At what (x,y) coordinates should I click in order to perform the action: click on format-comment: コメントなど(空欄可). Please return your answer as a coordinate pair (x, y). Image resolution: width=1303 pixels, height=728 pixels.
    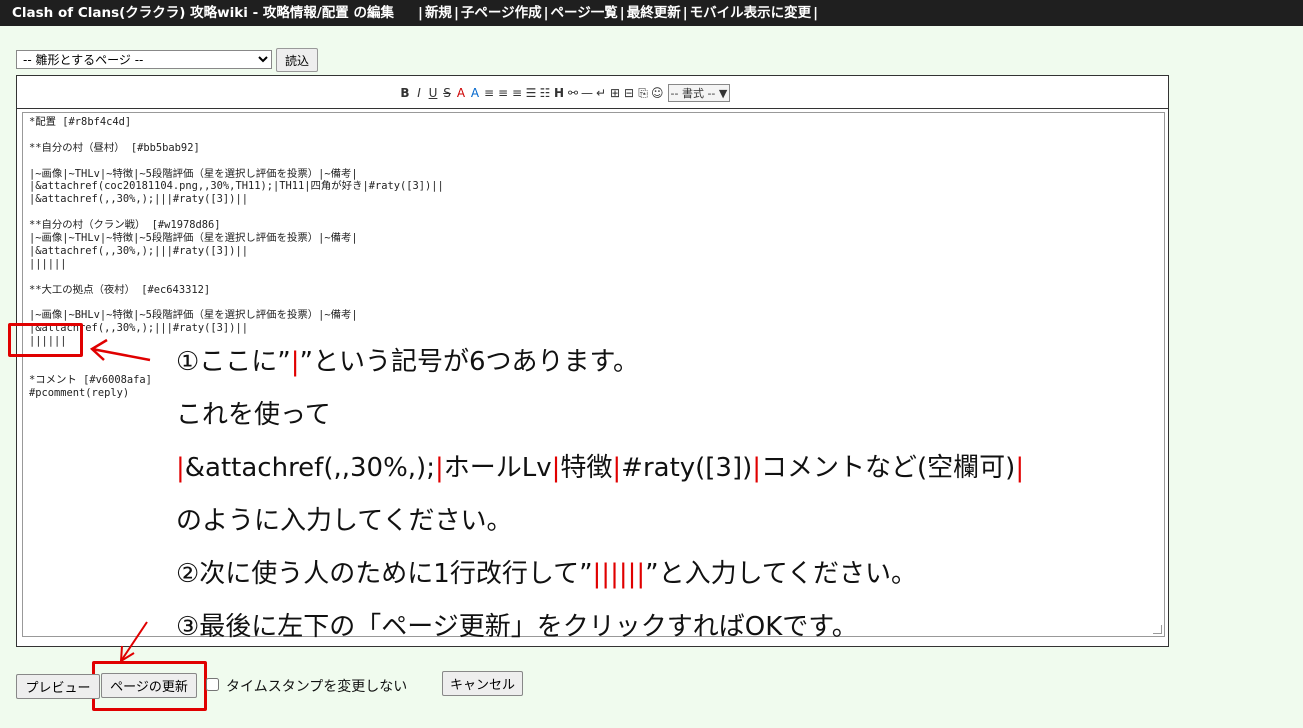
    Looking at the image, I should click on (888, 468).